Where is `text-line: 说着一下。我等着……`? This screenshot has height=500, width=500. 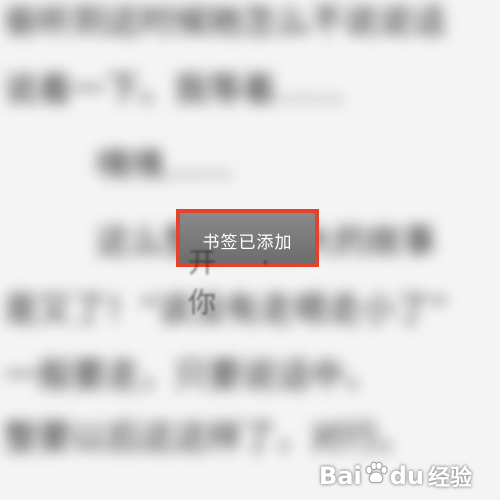 text-line: 说着一下。我等着…… is located at coordinates (174, 90).